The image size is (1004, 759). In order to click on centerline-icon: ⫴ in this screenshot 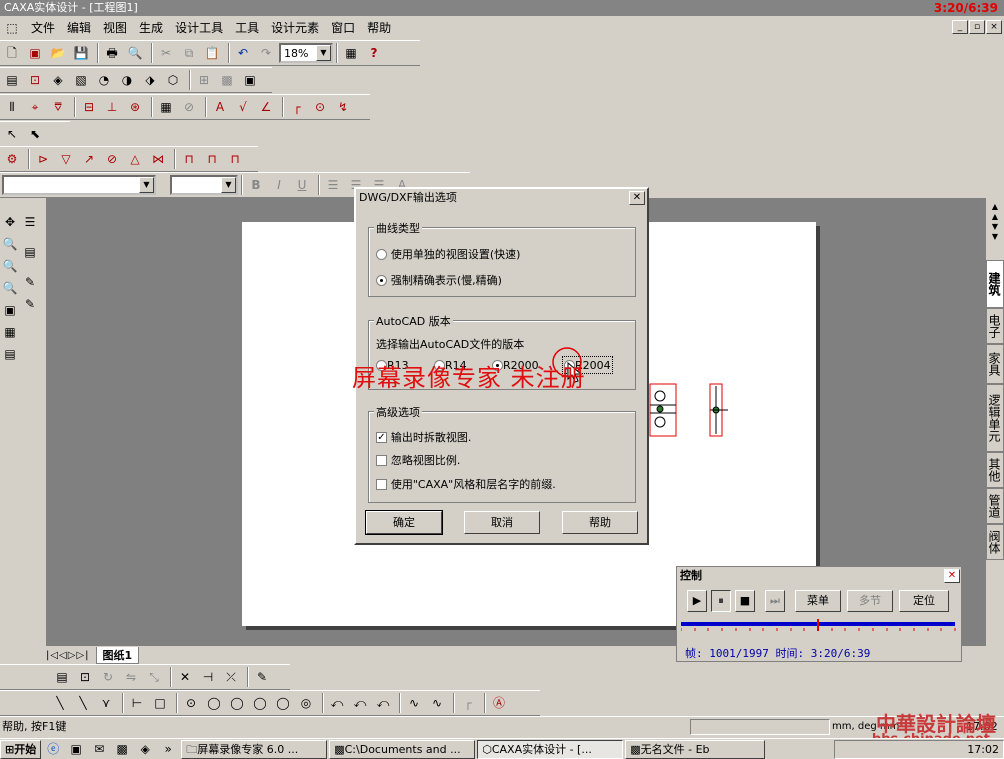, I will do `click(12, 107)`.